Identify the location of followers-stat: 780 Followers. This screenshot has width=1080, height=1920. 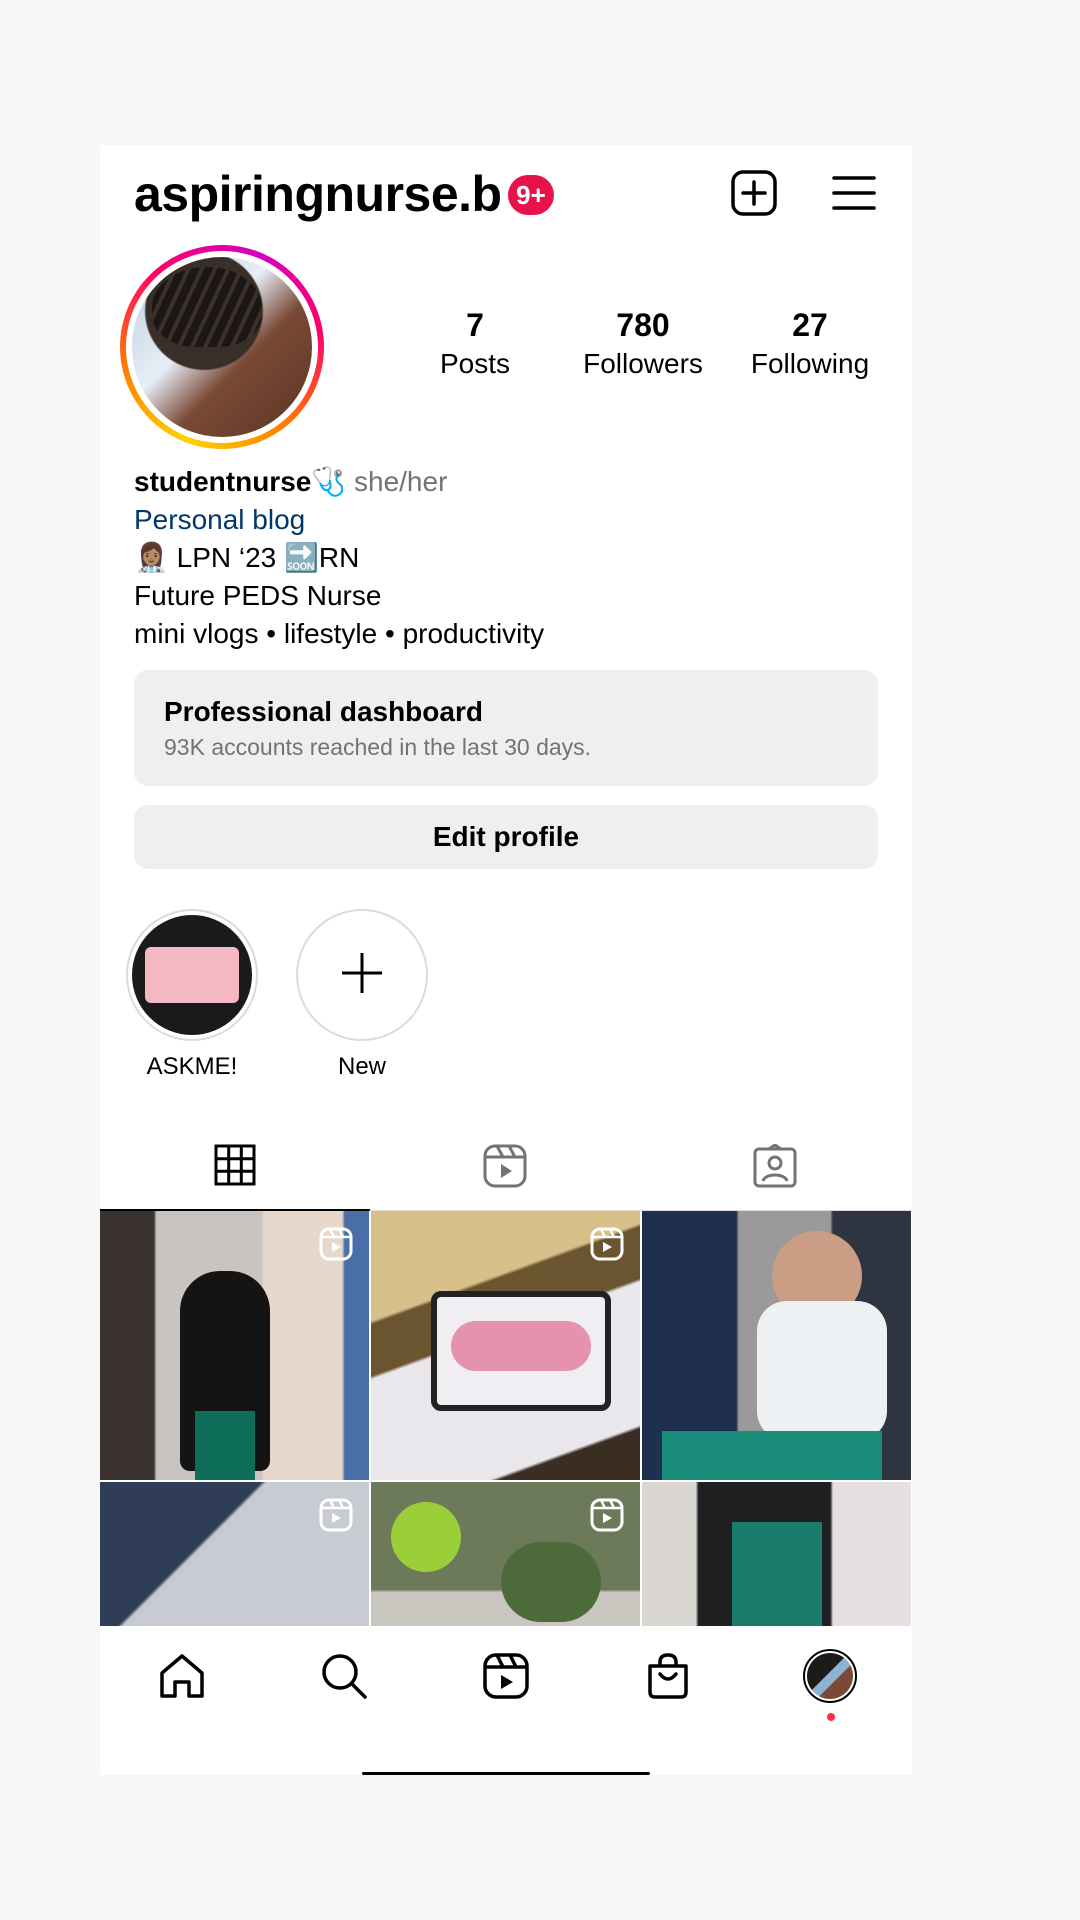
(643, 343).